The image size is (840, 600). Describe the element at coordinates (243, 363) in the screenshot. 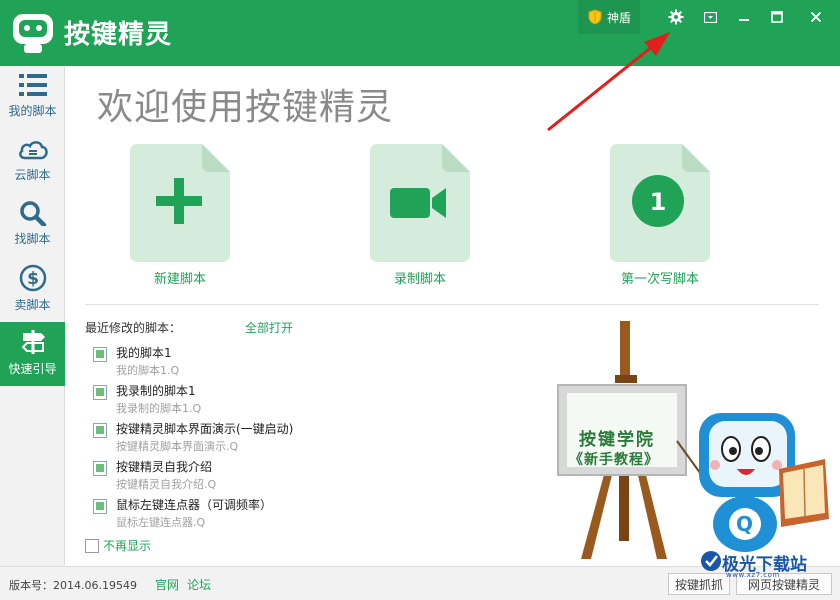

I see `list-item: 我的脚本1 我的脚本1.Q` at that location.